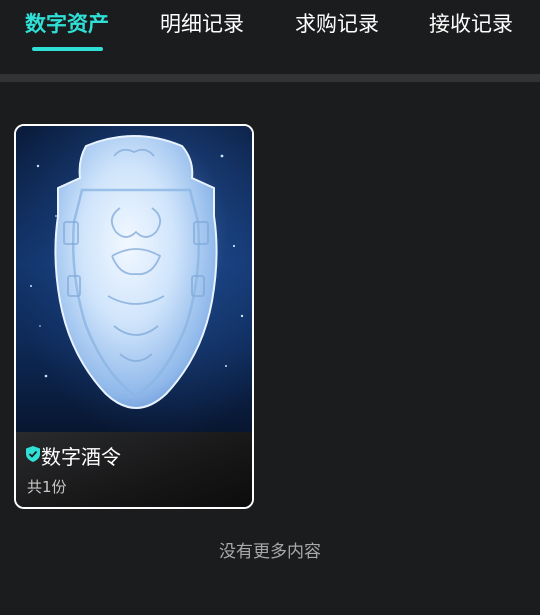 This screenshot has width=540, height=615. Describe the element at coordinates (270, 78) in the screenshot. I see `section-divider` at that location.